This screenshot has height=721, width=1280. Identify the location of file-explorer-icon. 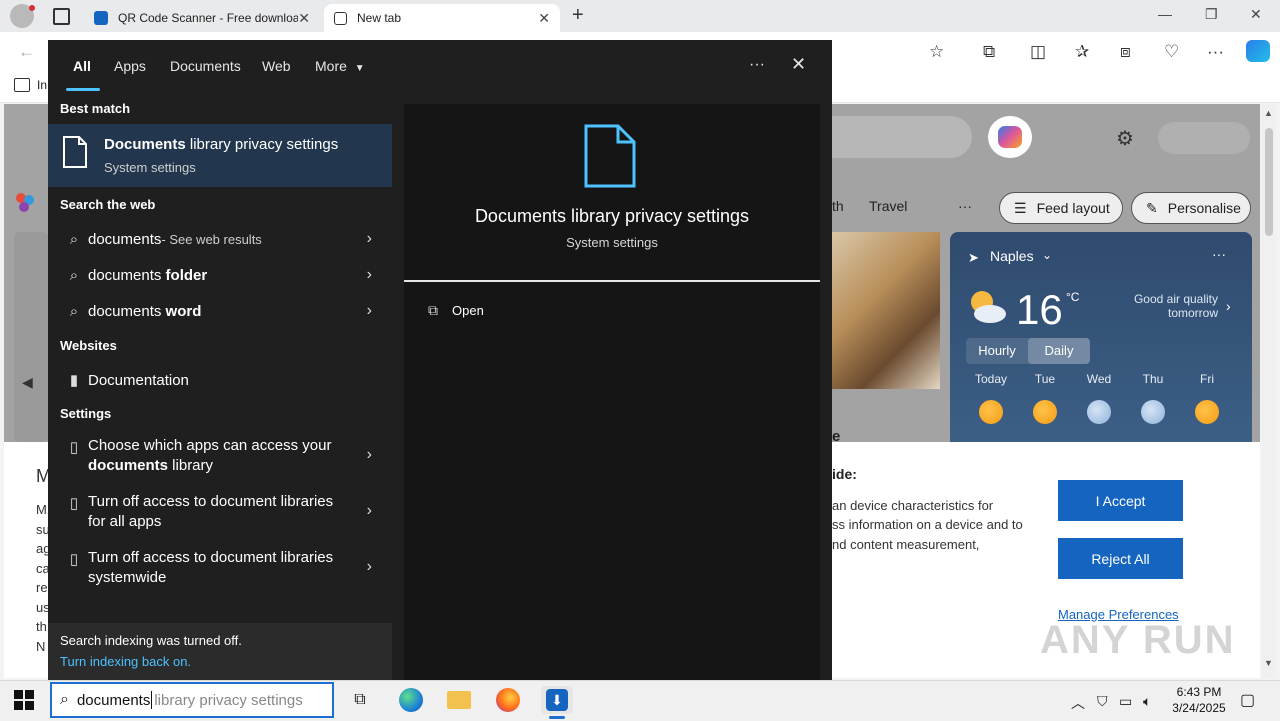
(459, 700).